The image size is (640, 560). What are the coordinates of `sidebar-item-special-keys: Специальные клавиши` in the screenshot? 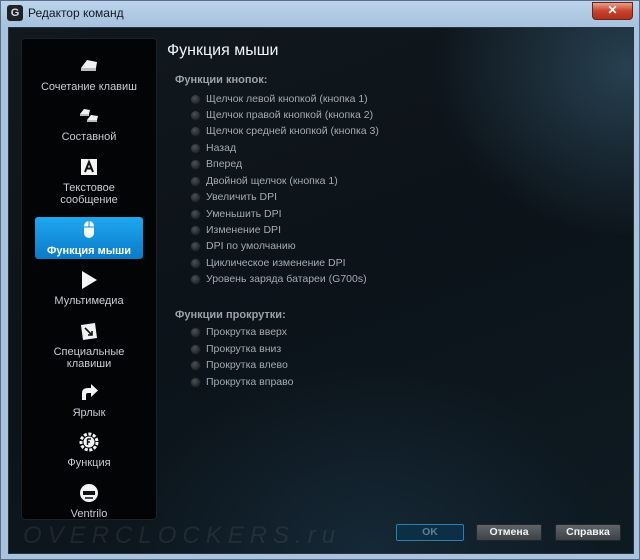 It's located at (89, 346).